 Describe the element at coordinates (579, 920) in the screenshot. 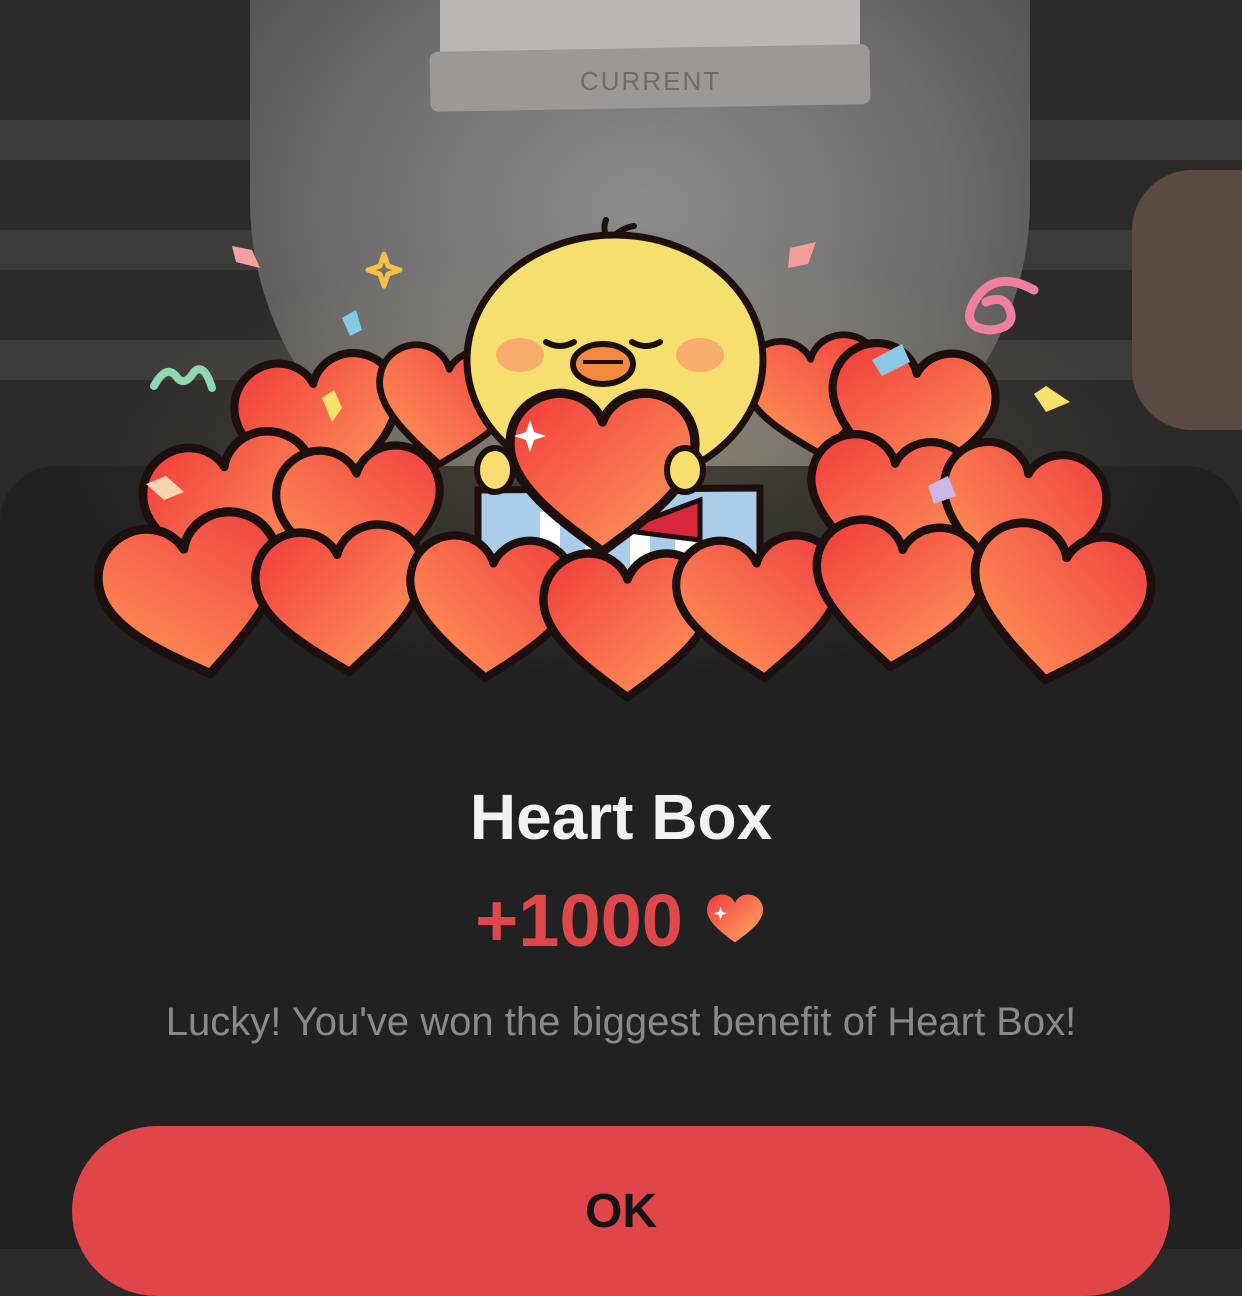

I see `reward-amount: +1000` at that location.